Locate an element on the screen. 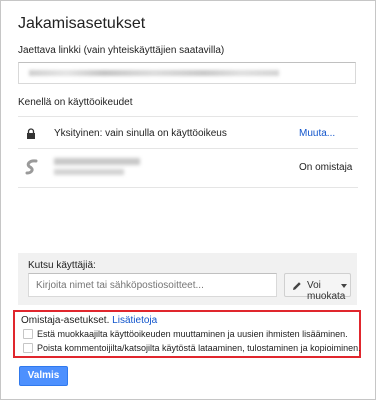  dialog-title: Jakamisasetukset is located at coordinates (82, 23).